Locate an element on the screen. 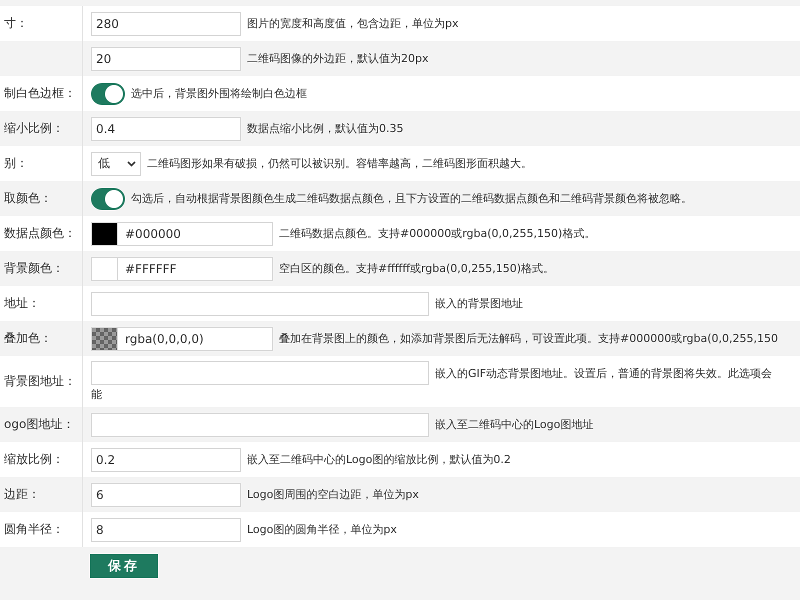 Image resolution: width=800 pixels, height=600 pixels. field-description: 嵌入至二维码中心的Logo图的缩放比例，默认值为0.2 is located at coordinates (379, 459).